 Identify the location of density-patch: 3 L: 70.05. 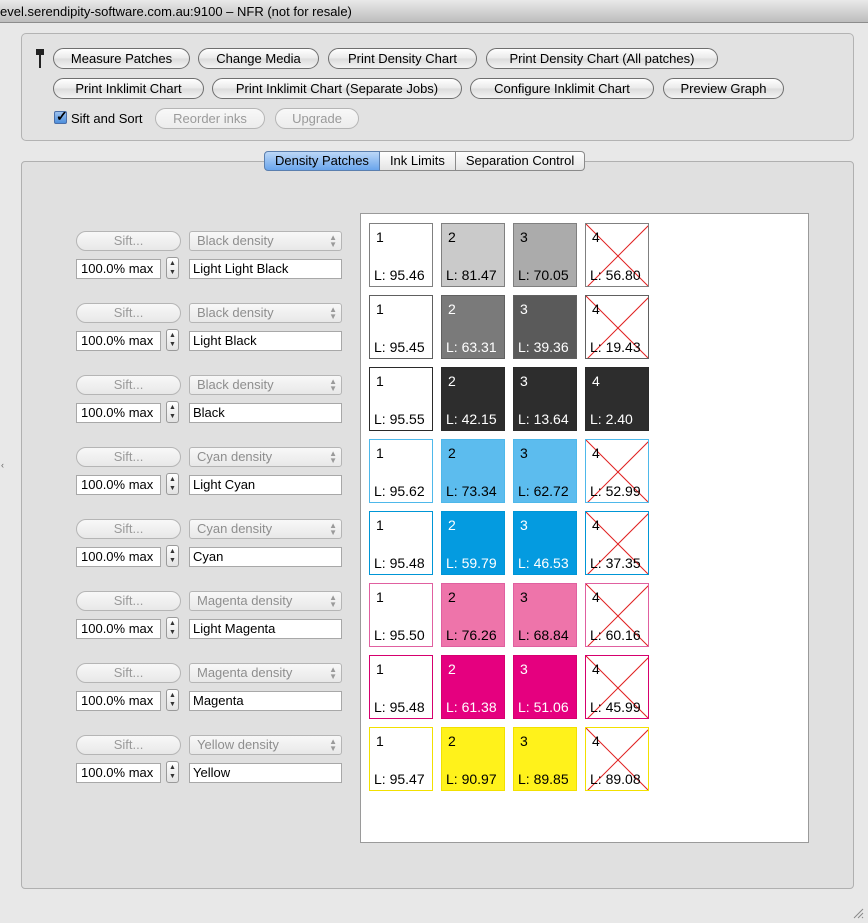
(545, 255).